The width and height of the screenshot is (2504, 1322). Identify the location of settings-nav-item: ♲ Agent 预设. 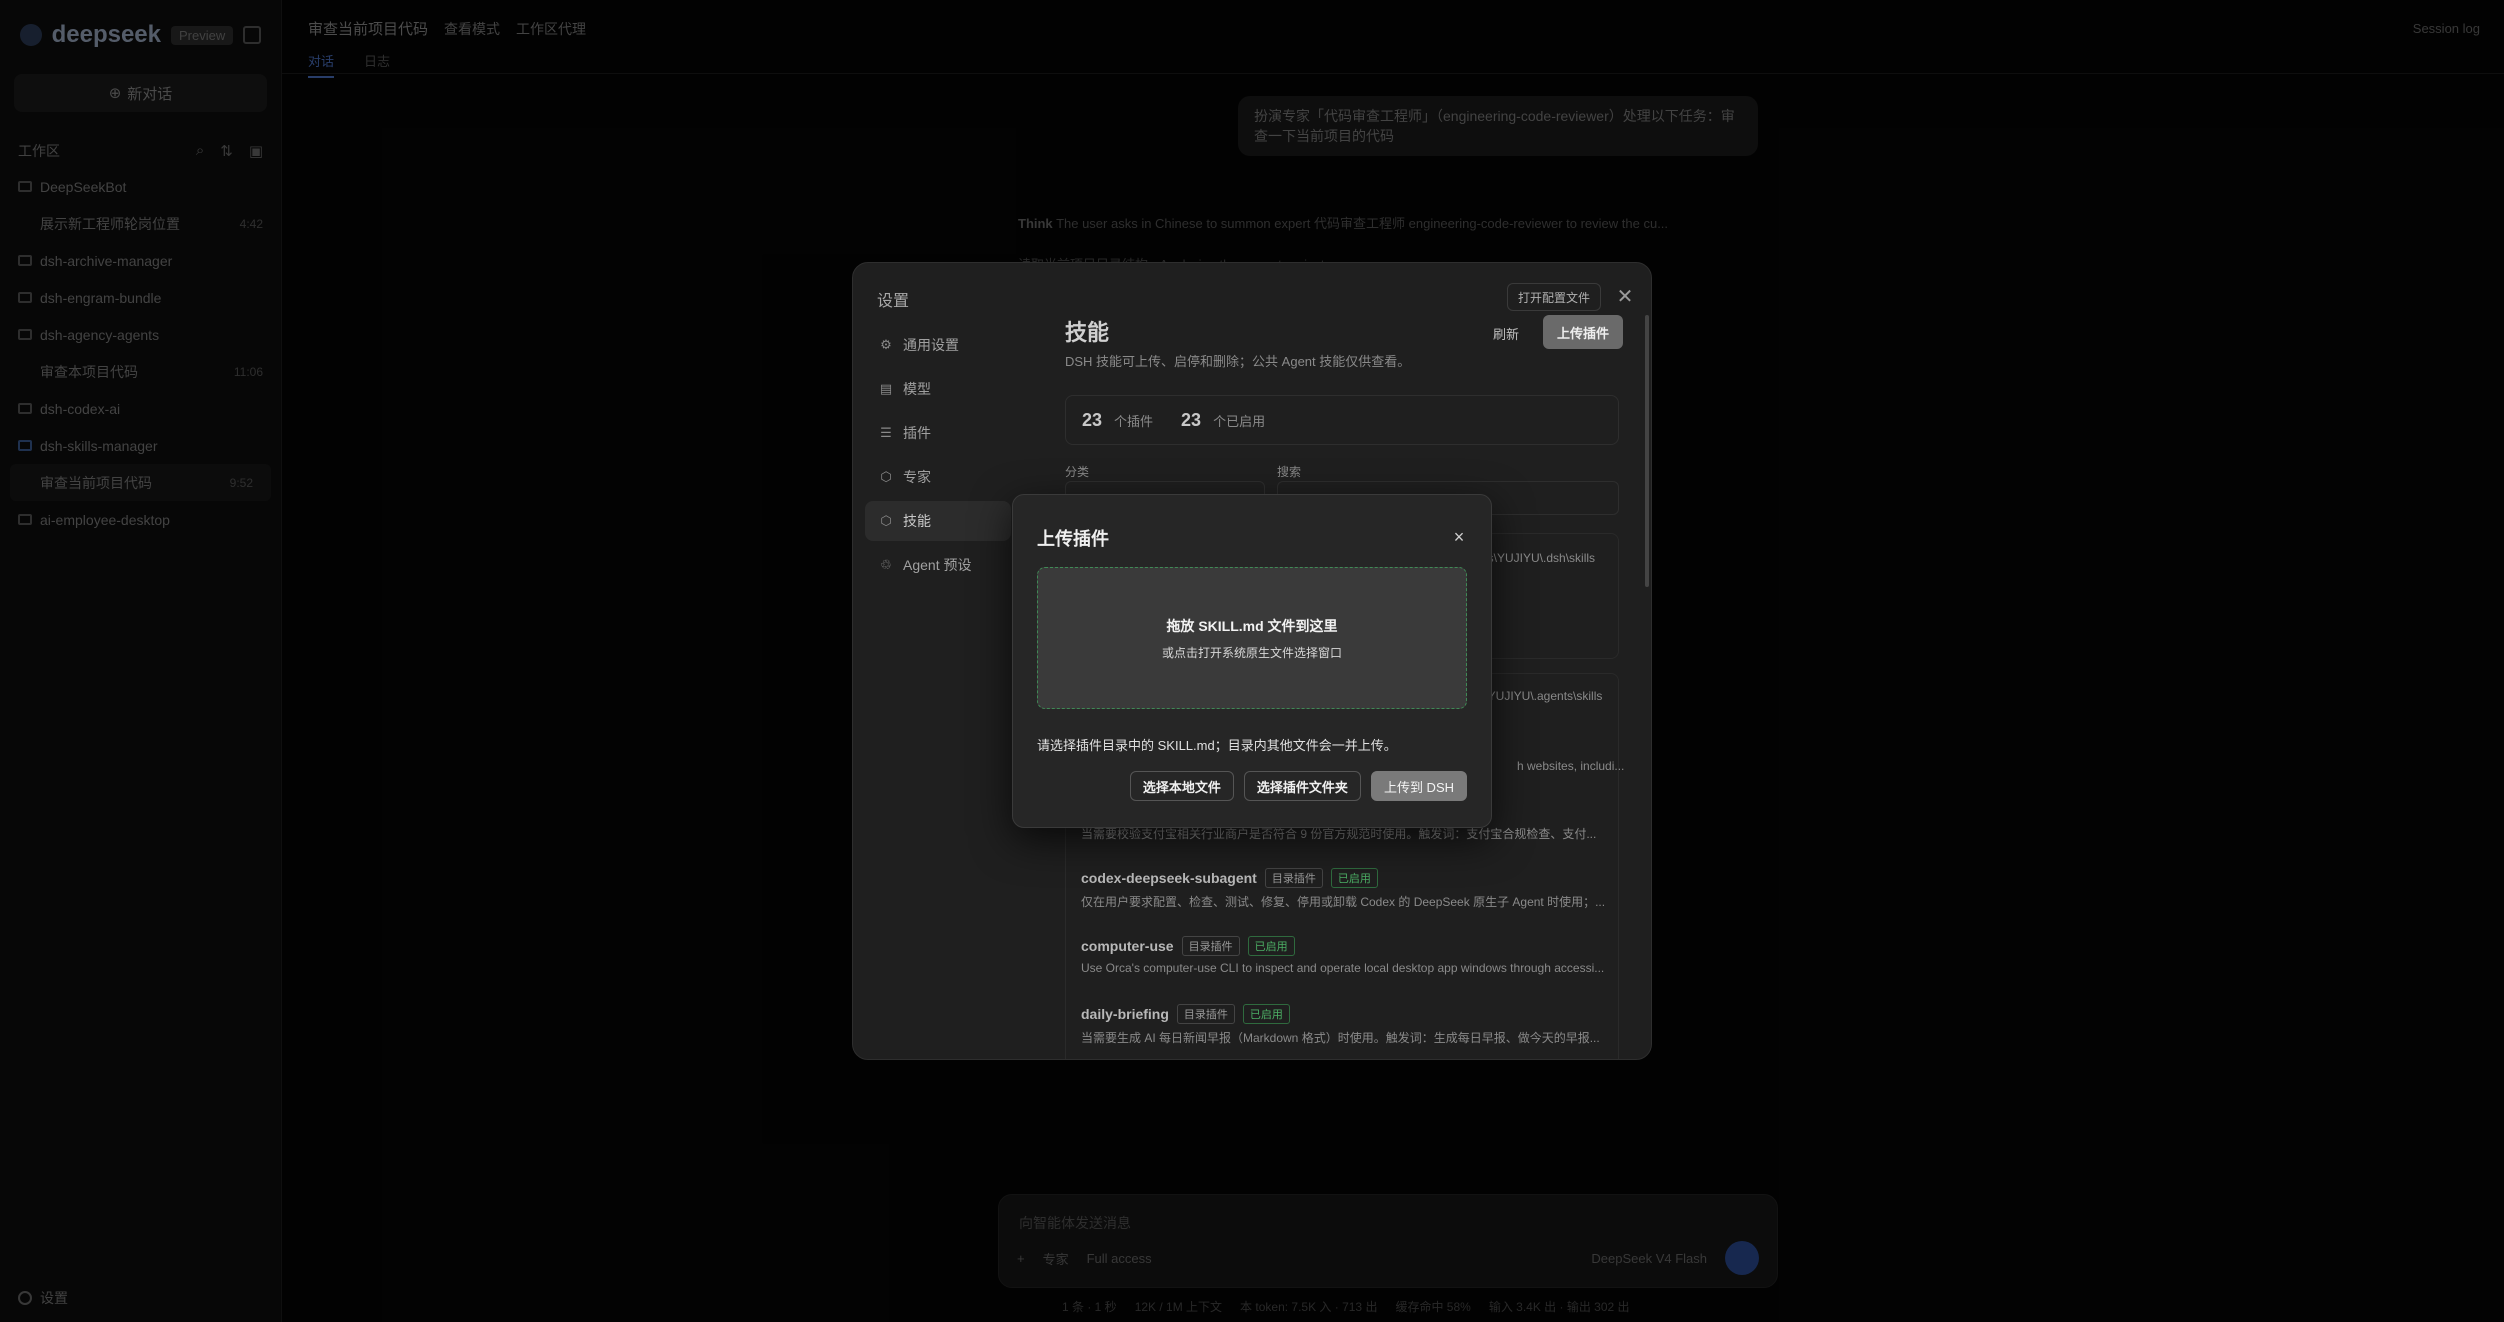
(938, 565).